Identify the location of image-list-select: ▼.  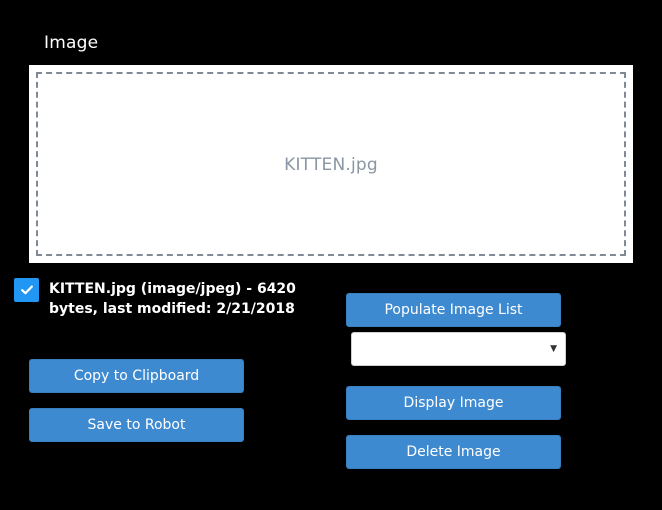
(458, 349).